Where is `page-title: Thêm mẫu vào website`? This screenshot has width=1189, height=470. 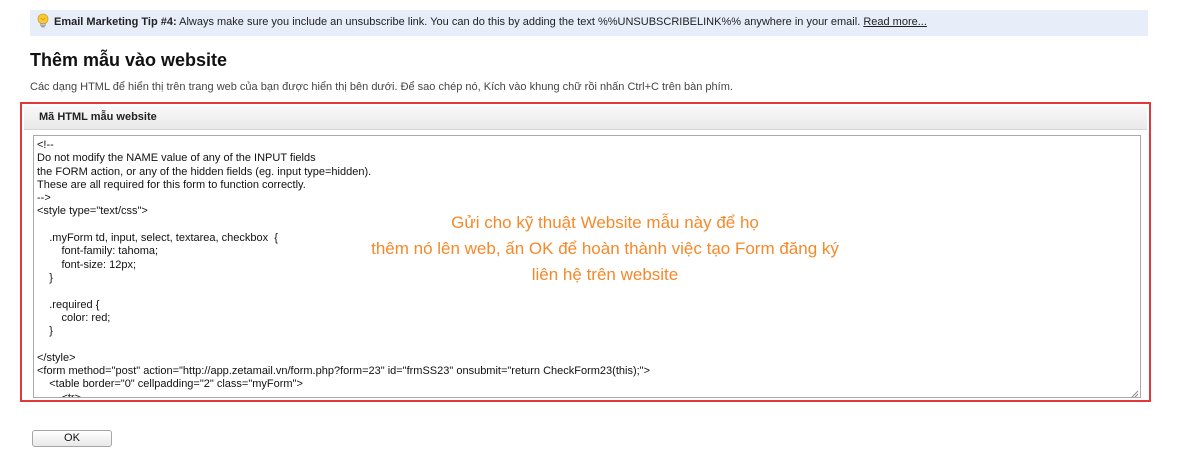 page-title: Thêm mẫu vào website is located at coordinates (129, 60).